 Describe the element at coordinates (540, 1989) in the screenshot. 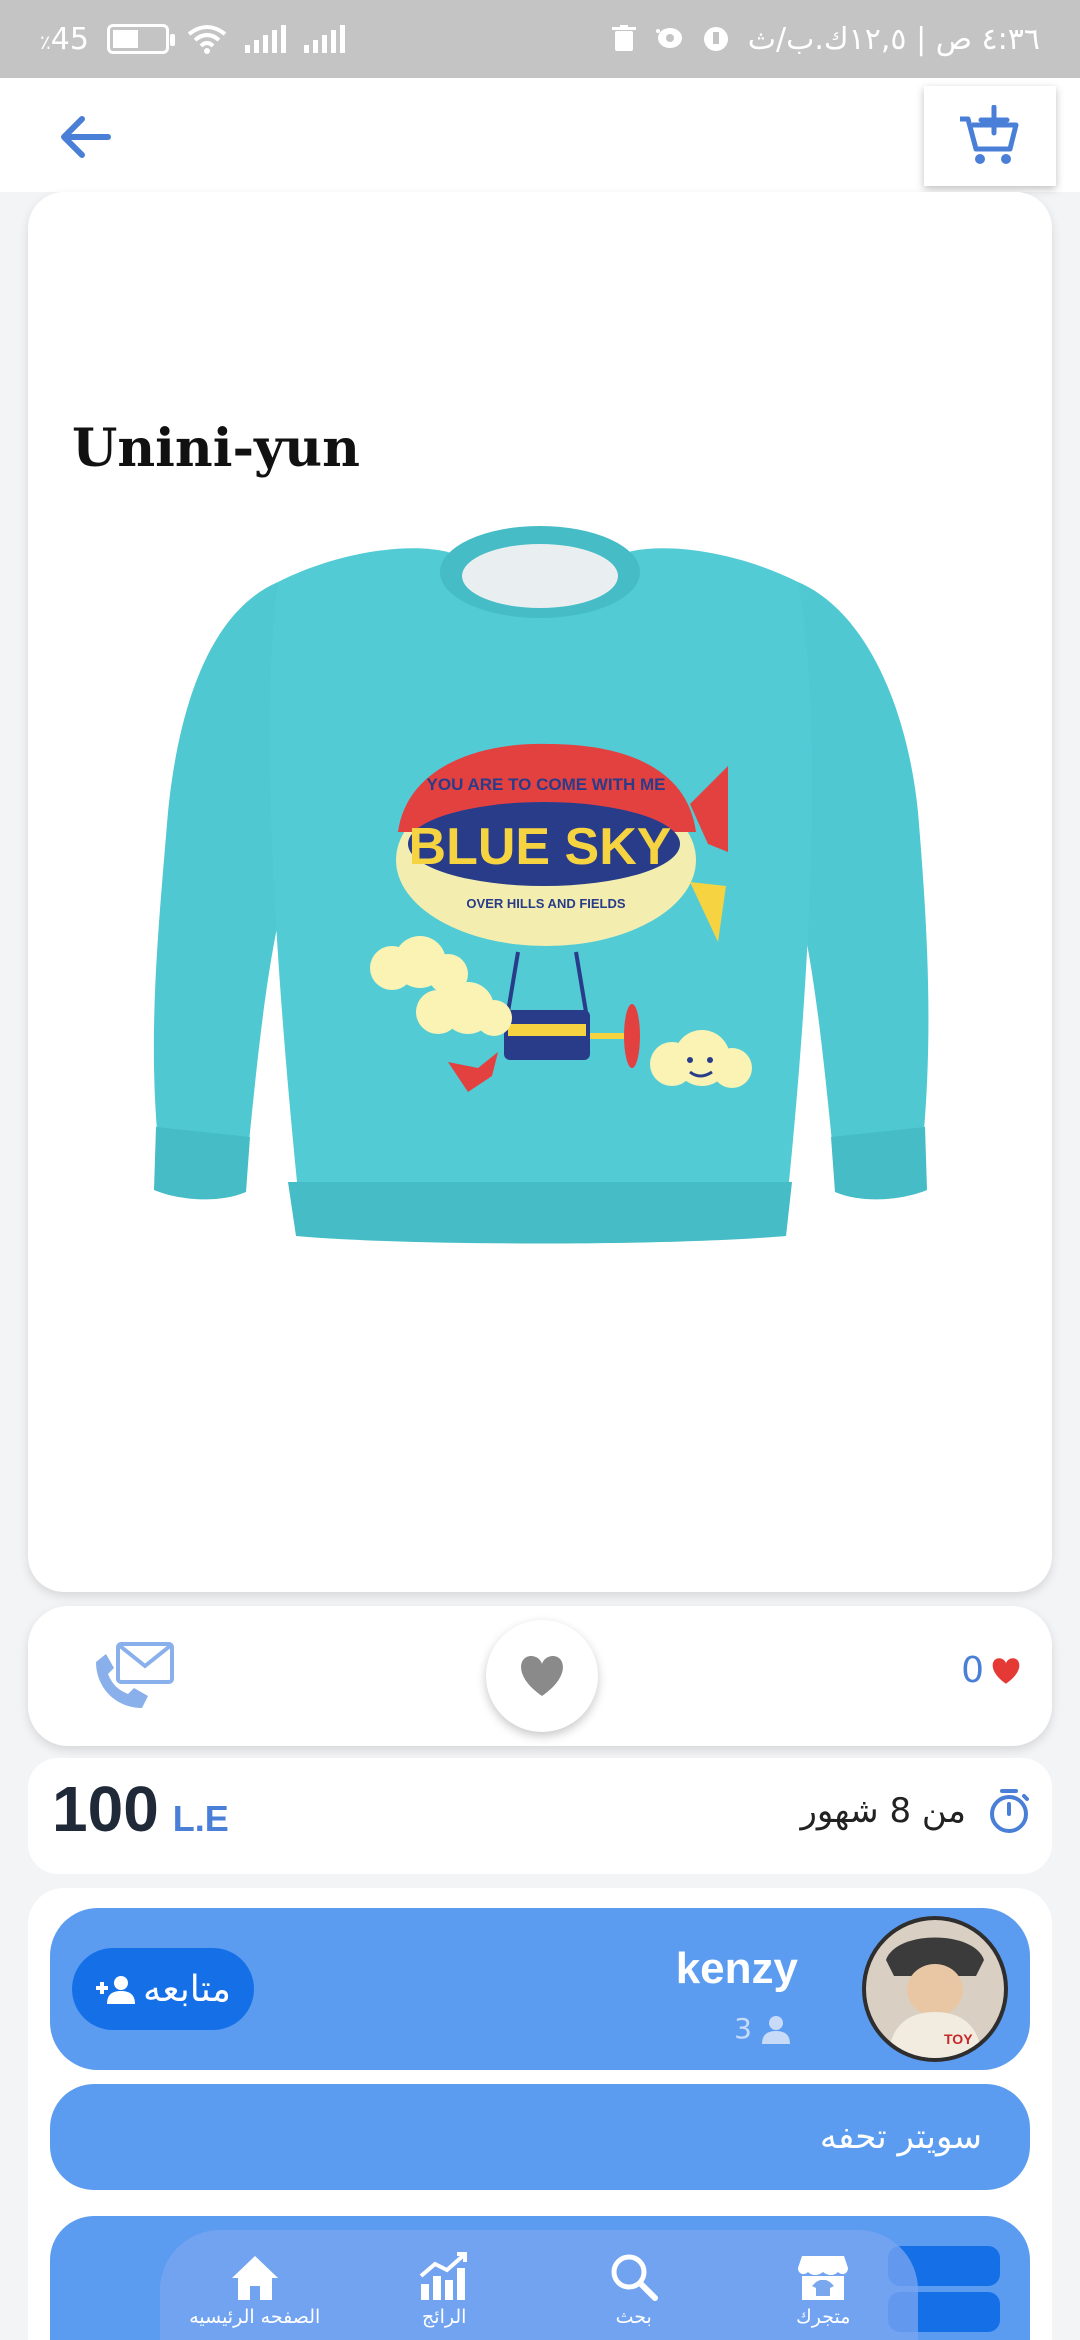

I see `seller-card: متابعه kenzy 3 TOY` at that location.